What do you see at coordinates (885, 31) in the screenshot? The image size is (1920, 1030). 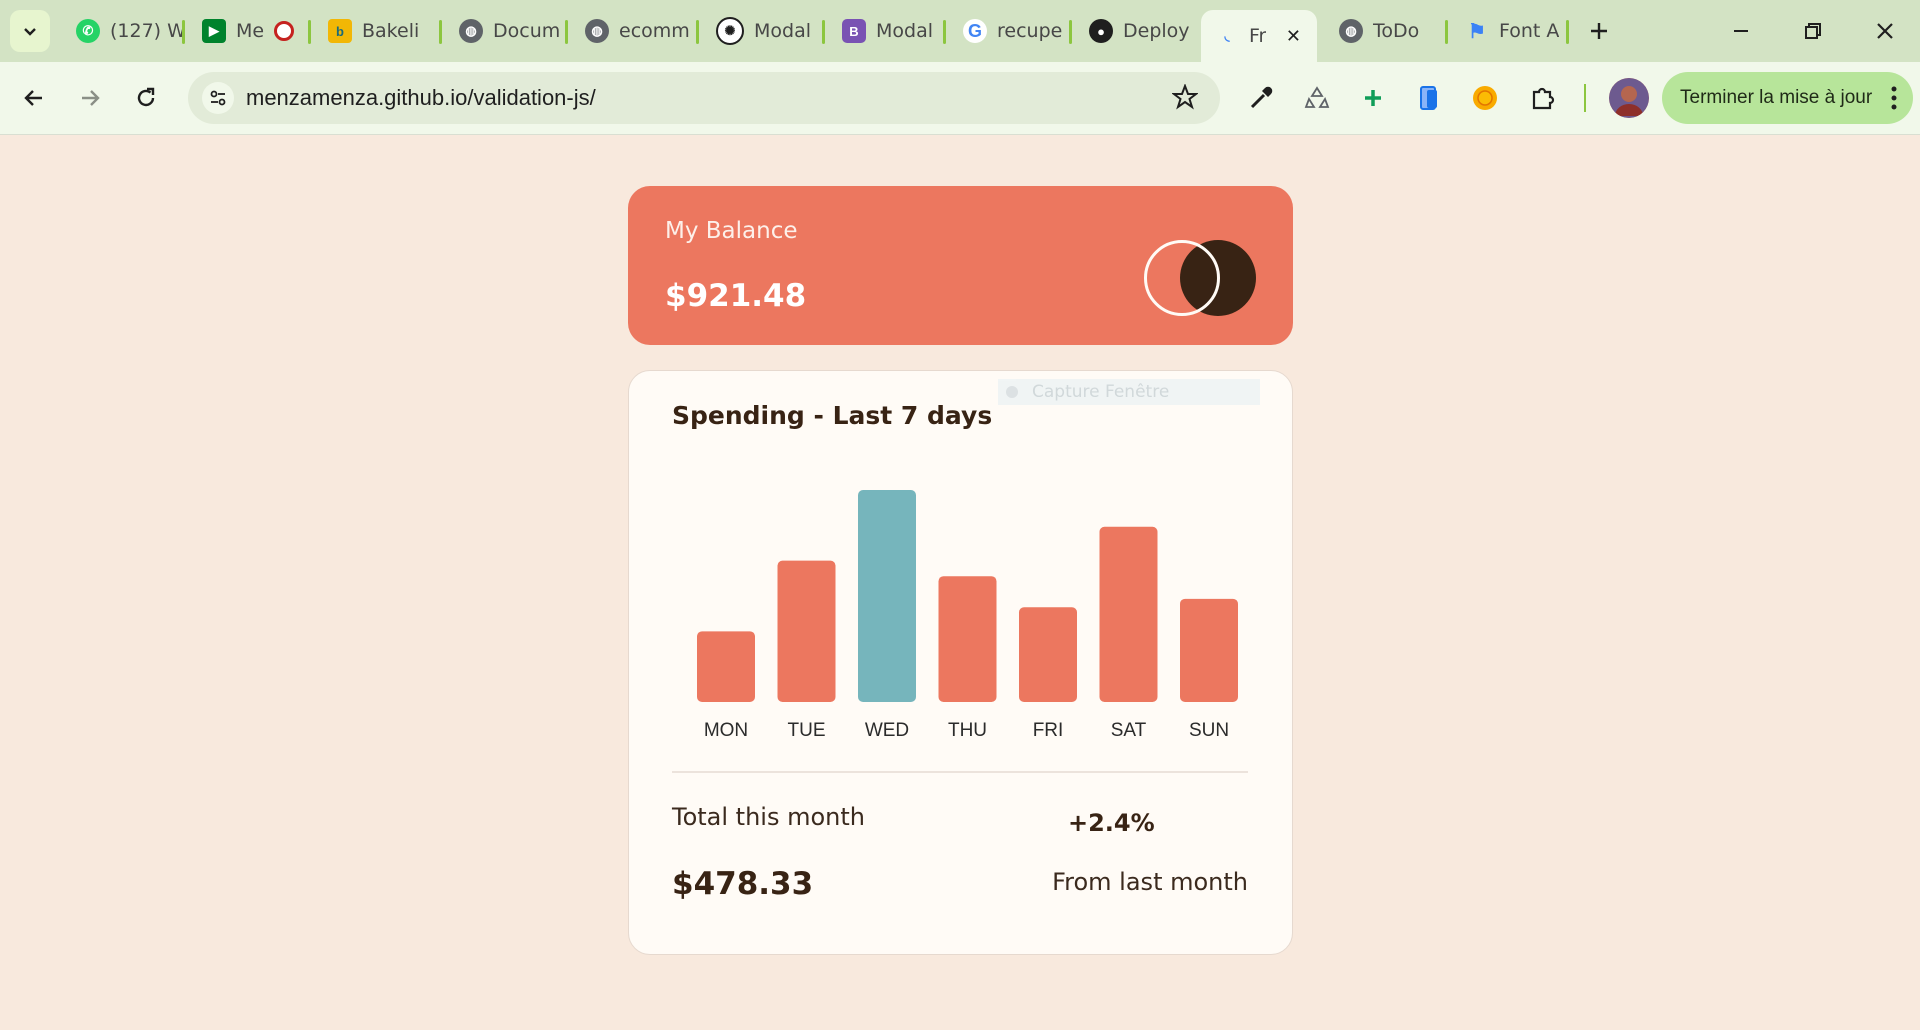 I see `tab-modal-bootstrap: B Modal` at bounding box center [885, 31].